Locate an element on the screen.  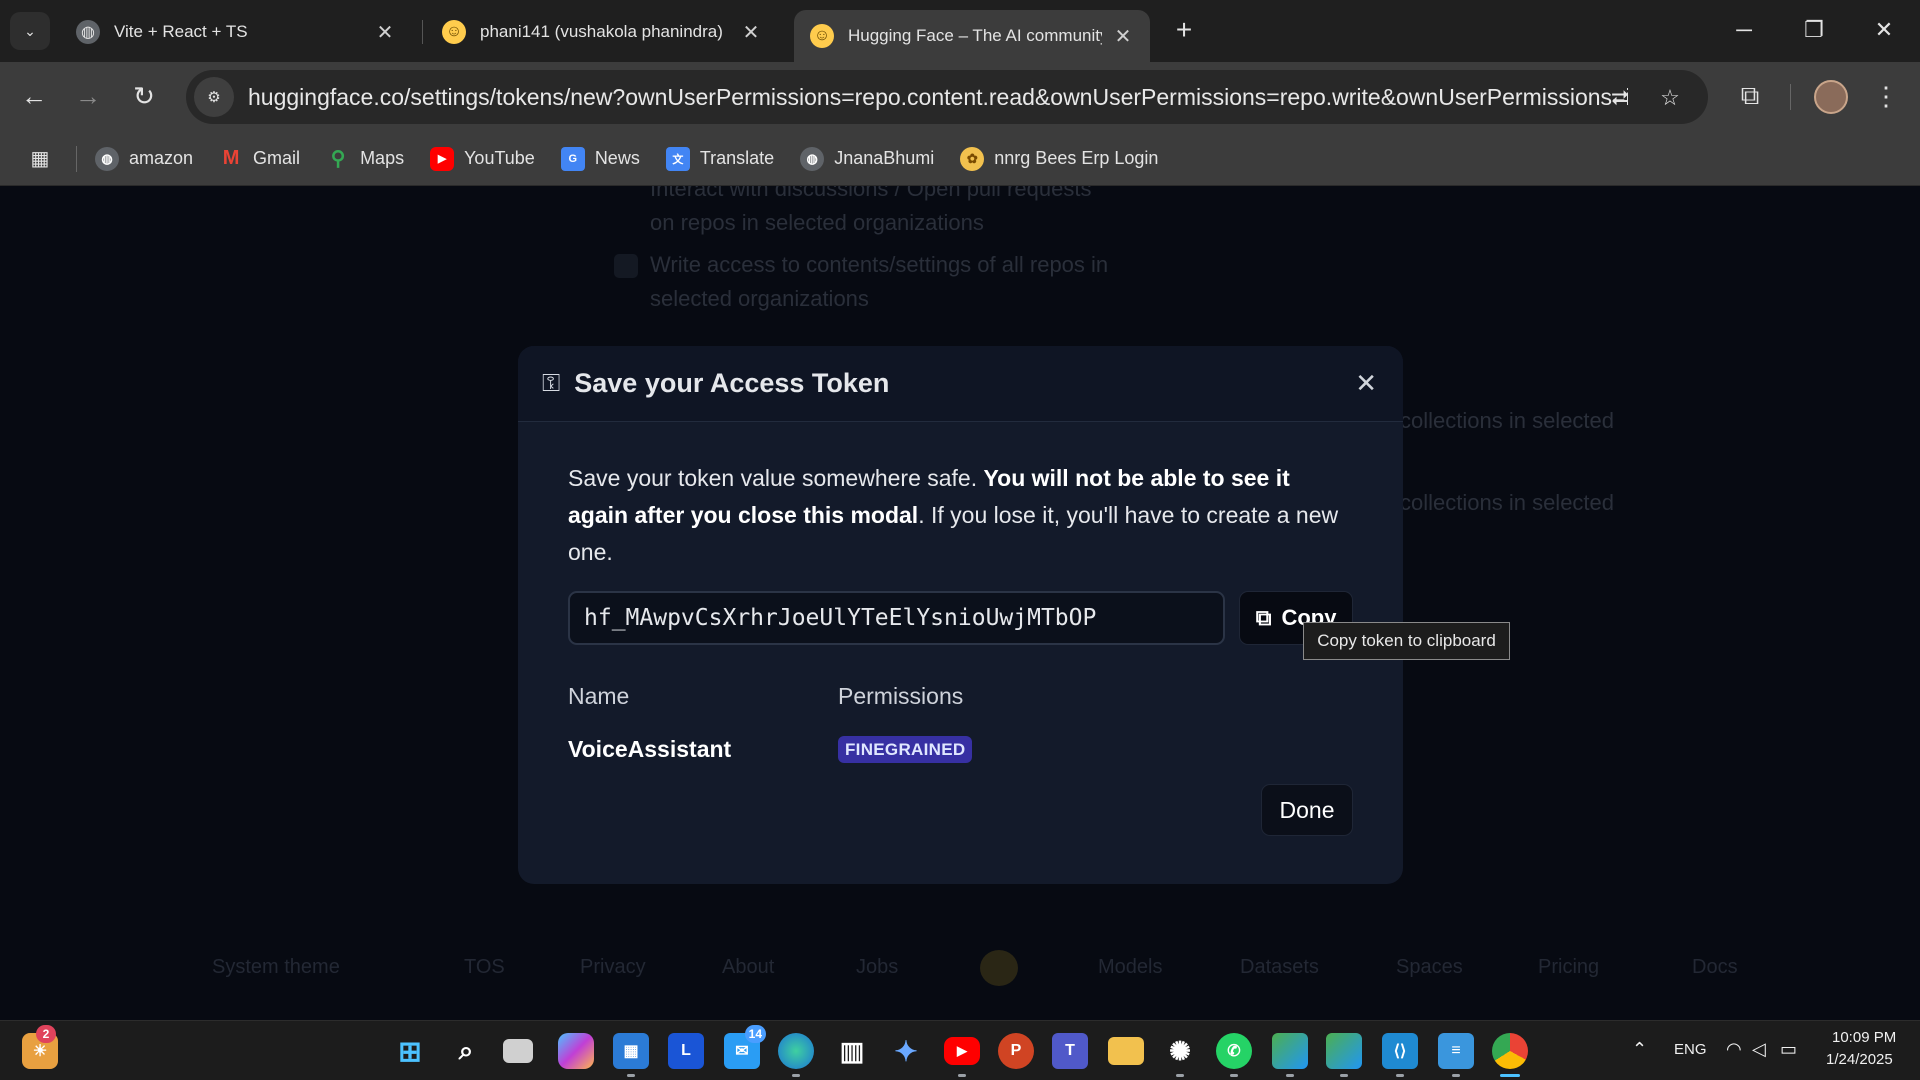
search-icon: ⌕ is located at coordinates (466, 1051).